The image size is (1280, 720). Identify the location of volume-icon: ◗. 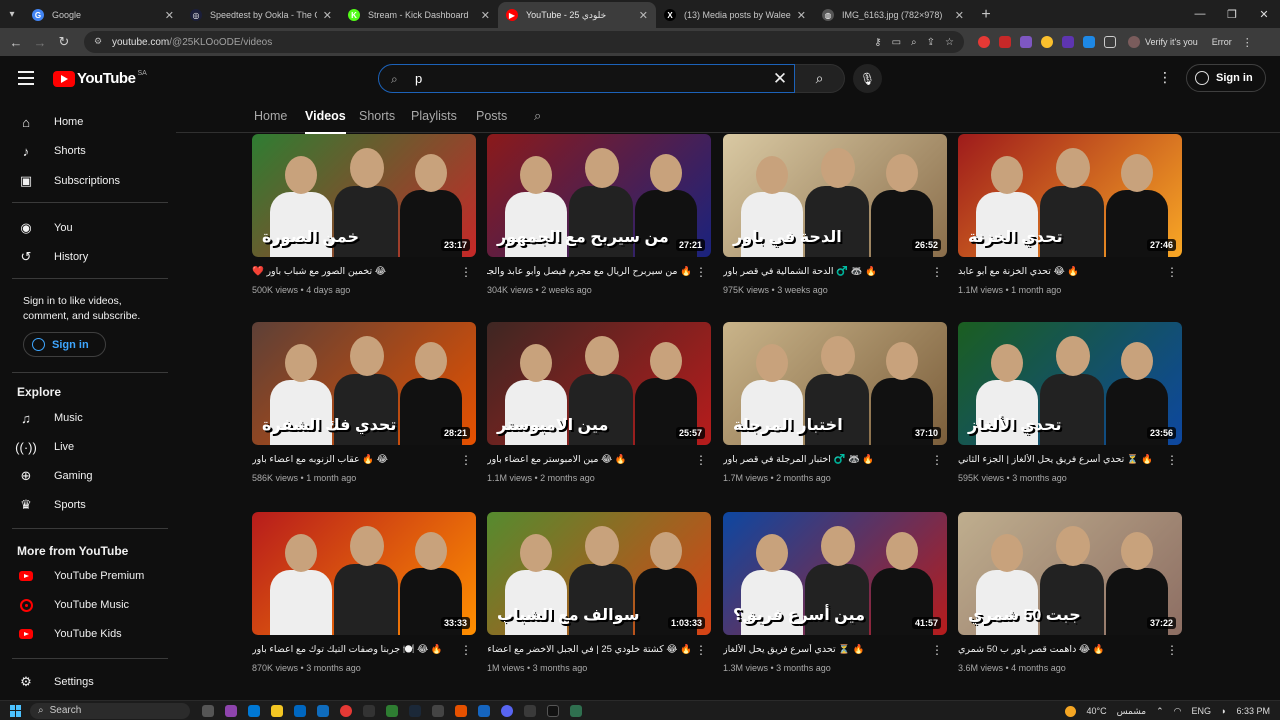
(1223, 711).